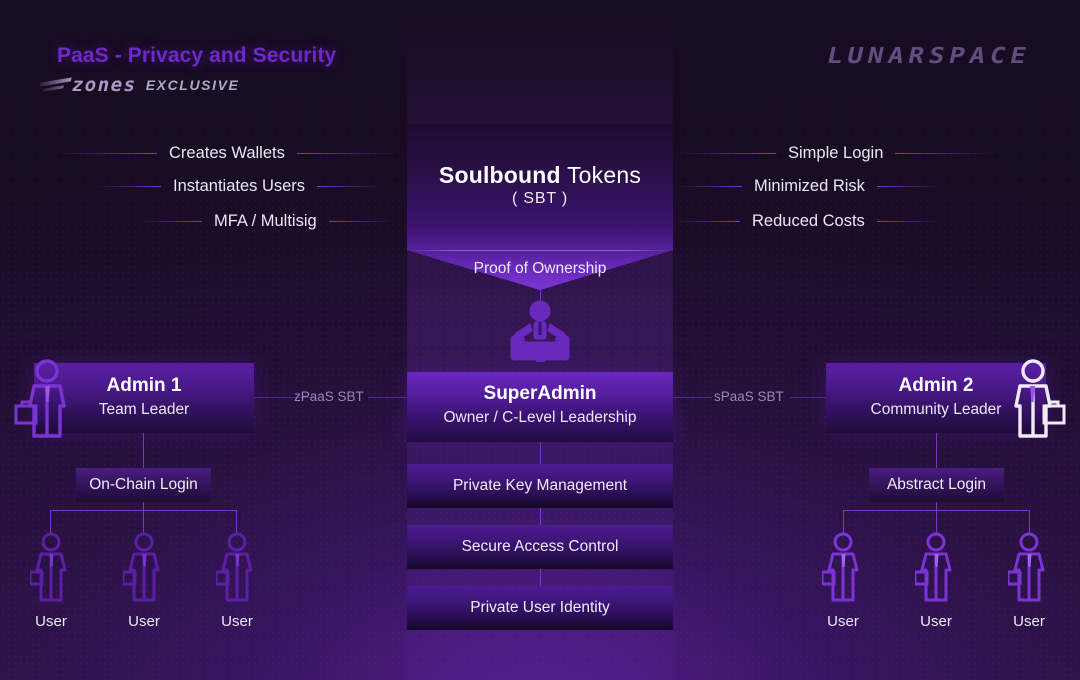  I want to click on lunarspace-wordmark: LUNARSPACE, so click(928, 56).